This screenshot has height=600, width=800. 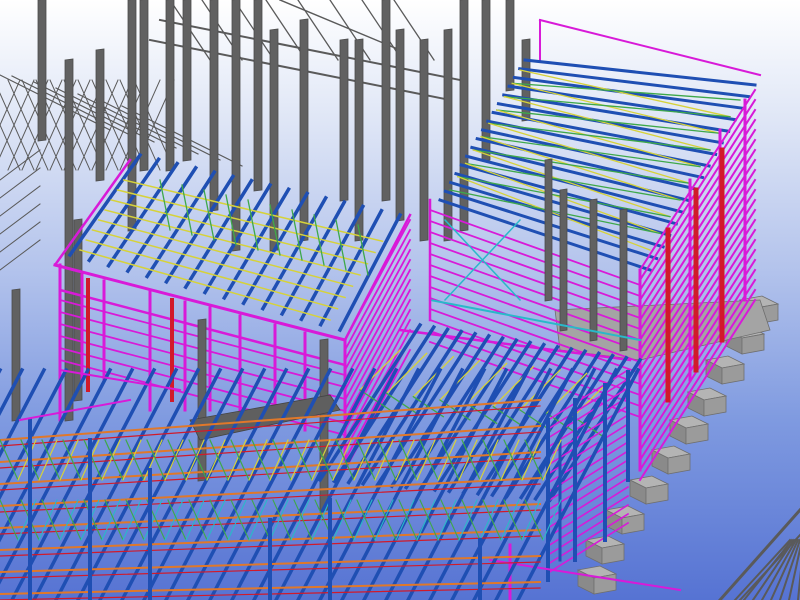 What do you see at coordinates (350, 30) in the screenshot?
I see `gray-roof-member` at bounding box center [350, 30].